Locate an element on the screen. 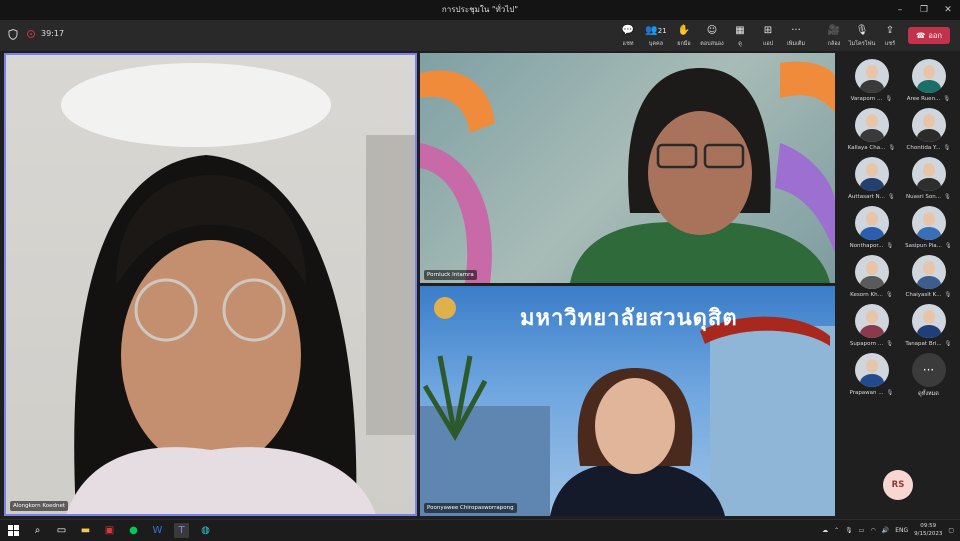 The height and width of the screenshot is (541, 960). smiley-icon: ☺ is located at coordinates (712, 30).